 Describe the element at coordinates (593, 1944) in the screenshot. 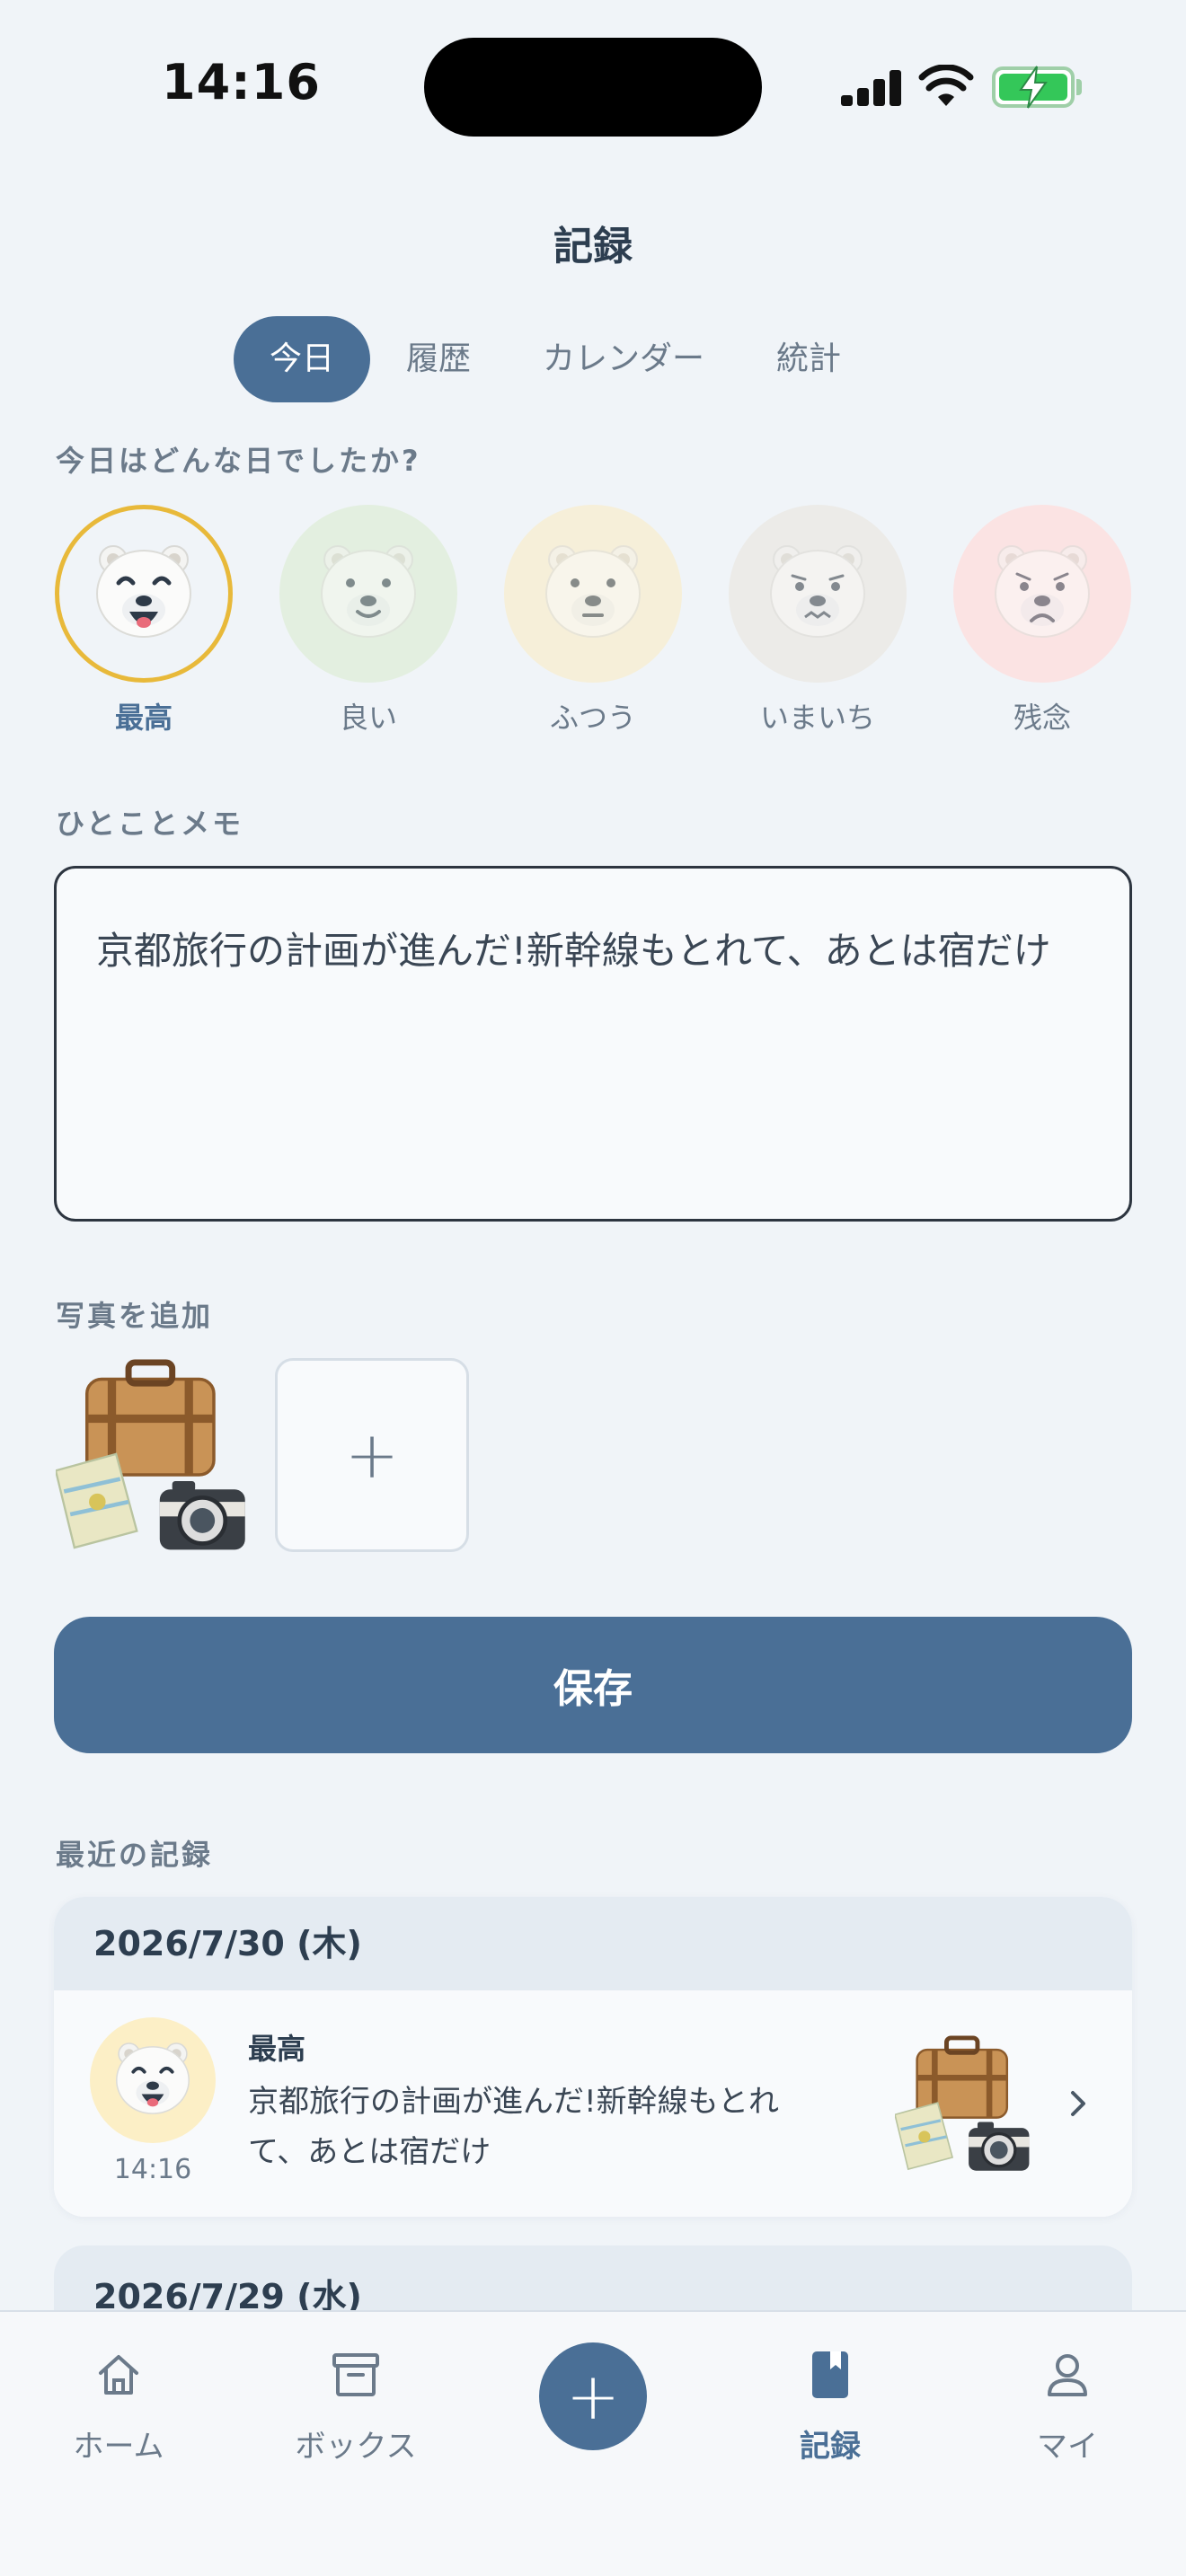

I see `entry-date: 2026/7/30 (木)` at that location.